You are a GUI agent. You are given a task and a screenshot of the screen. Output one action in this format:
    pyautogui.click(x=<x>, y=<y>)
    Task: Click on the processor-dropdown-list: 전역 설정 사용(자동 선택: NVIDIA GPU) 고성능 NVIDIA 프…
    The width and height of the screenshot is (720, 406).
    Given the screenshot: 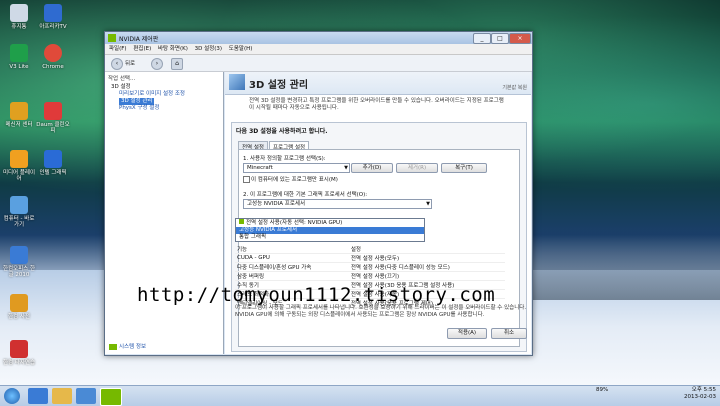 What is the action you would take?
    pyautogui.click(x=330, y=230)
    